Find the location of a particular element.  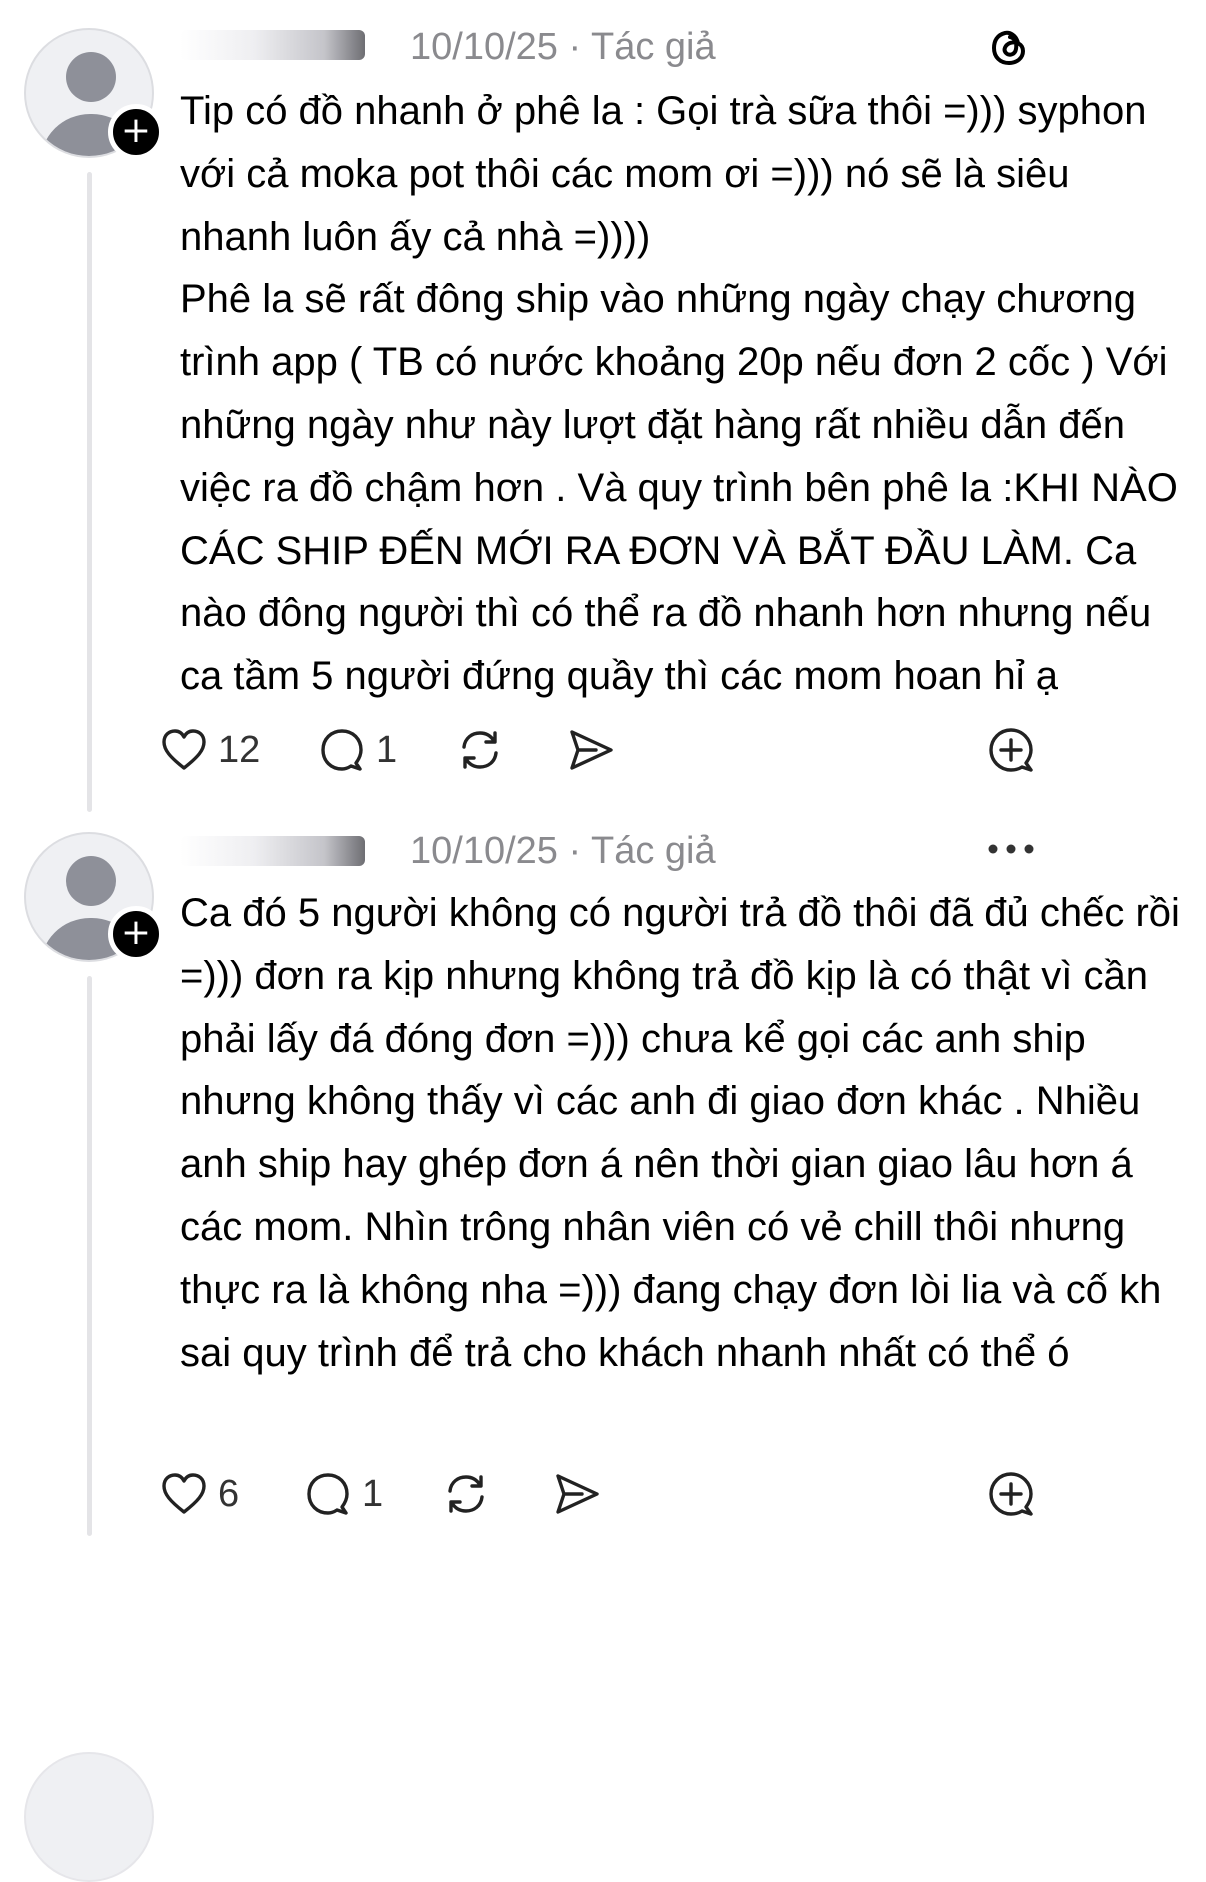

author-tag: Tác giả is located at coordinates (653, 851).